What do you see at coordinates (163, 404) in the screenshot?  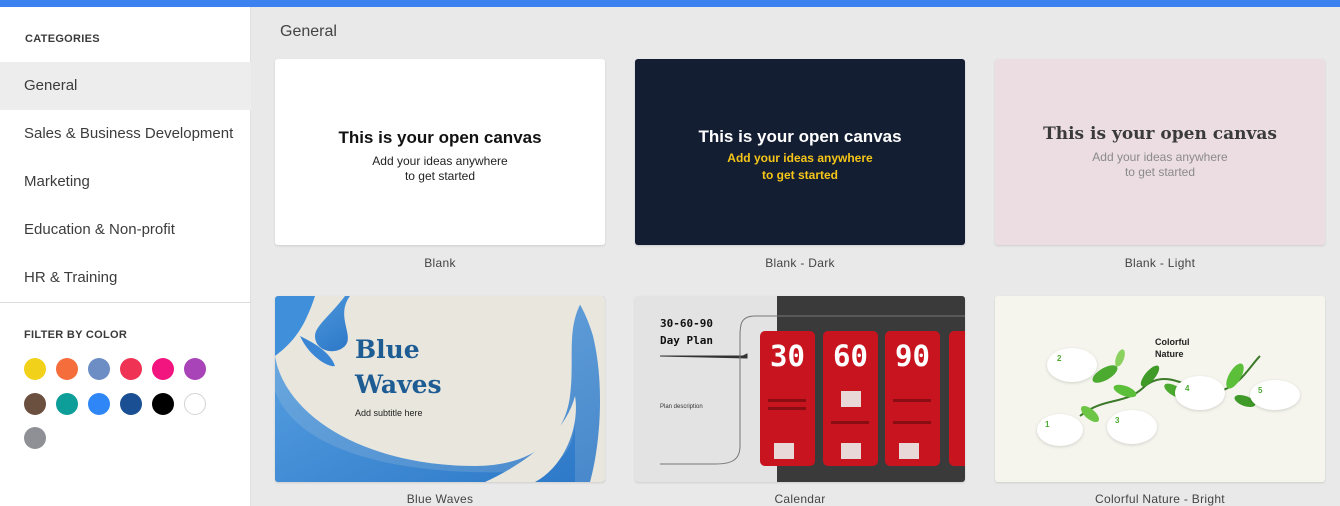 I see `color-swatch-black` at bounding box center [163, 404].